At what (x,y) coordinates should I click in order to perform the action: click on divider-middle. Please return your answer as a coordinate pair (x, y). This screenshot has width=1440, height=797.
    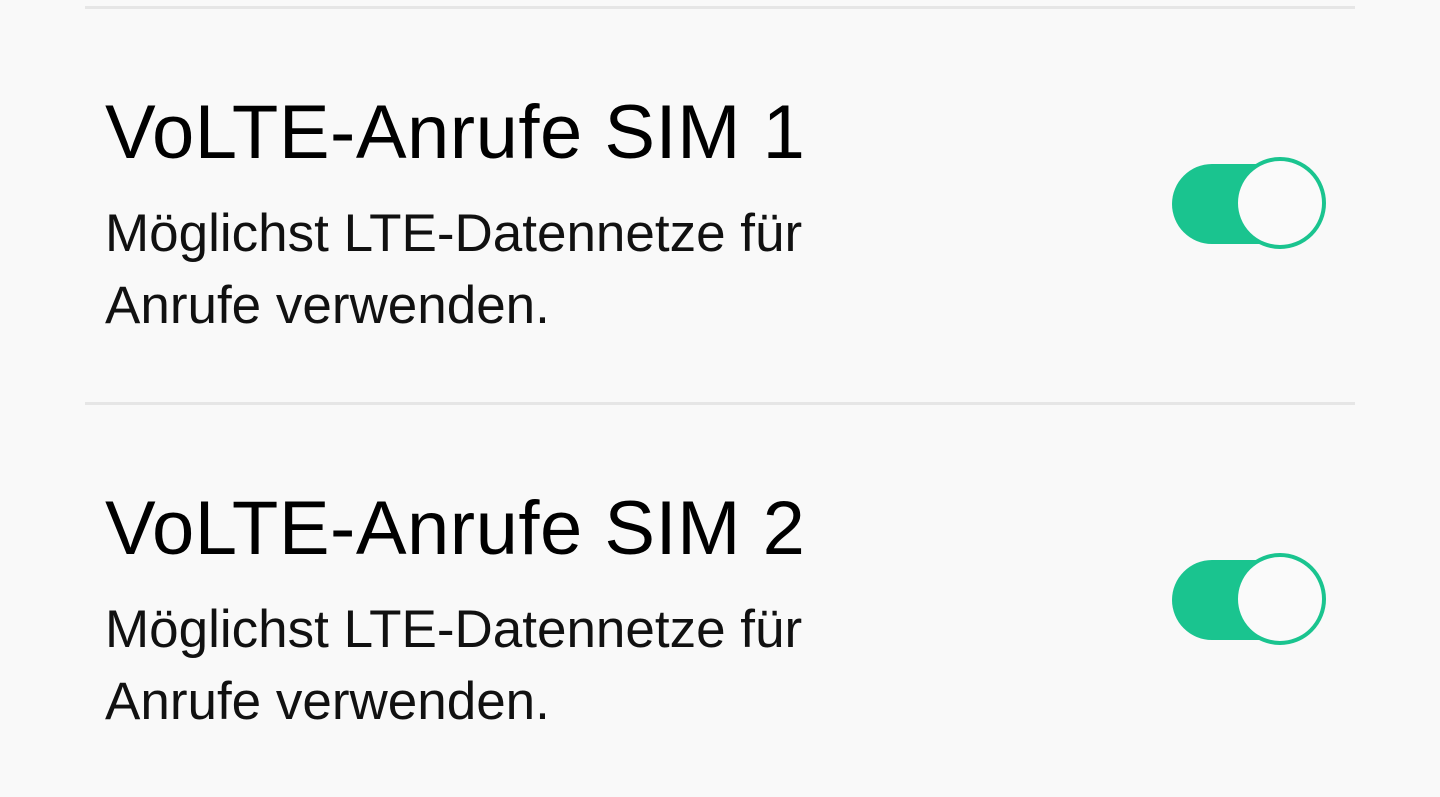
    Looking at the image, I should click on (720, 403).